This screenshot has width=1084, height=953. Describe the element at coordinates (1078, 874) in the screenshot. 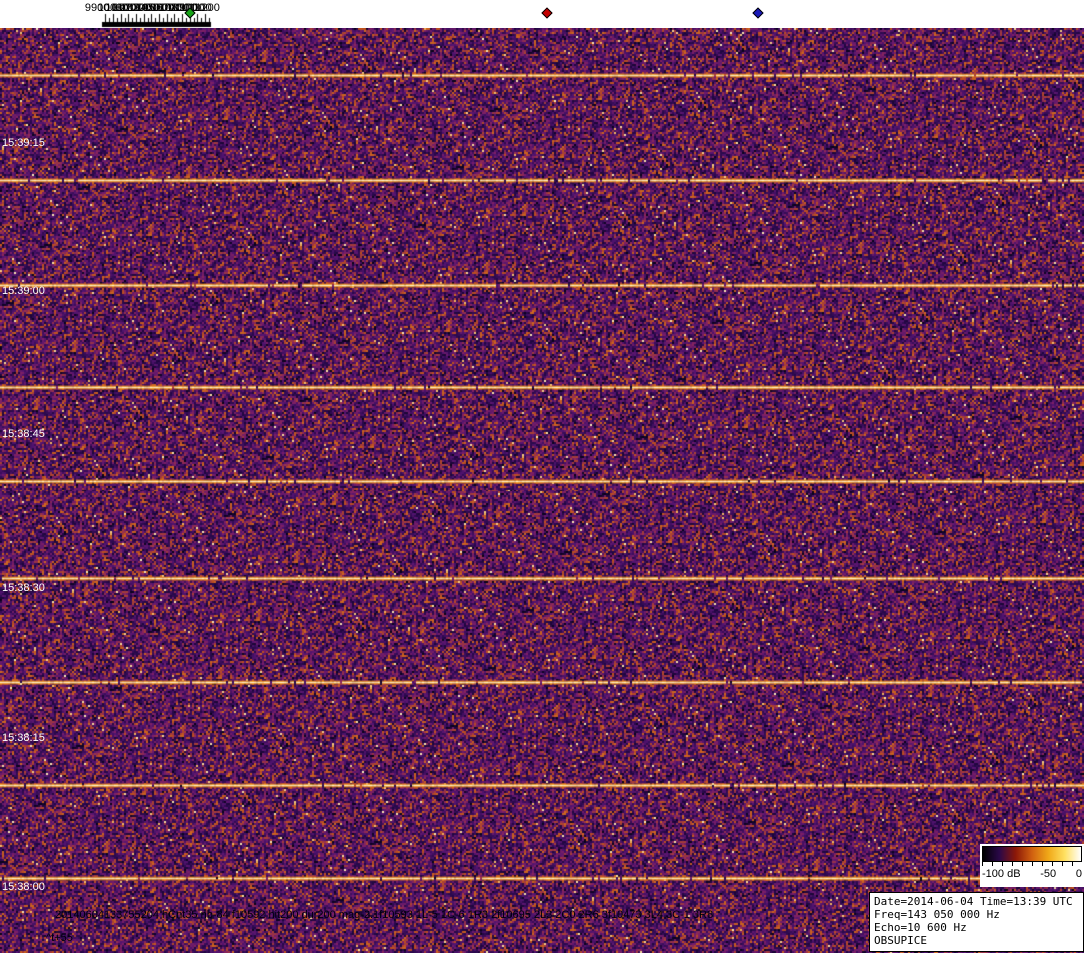

I see `colorbar-max-label: 0` at that location.